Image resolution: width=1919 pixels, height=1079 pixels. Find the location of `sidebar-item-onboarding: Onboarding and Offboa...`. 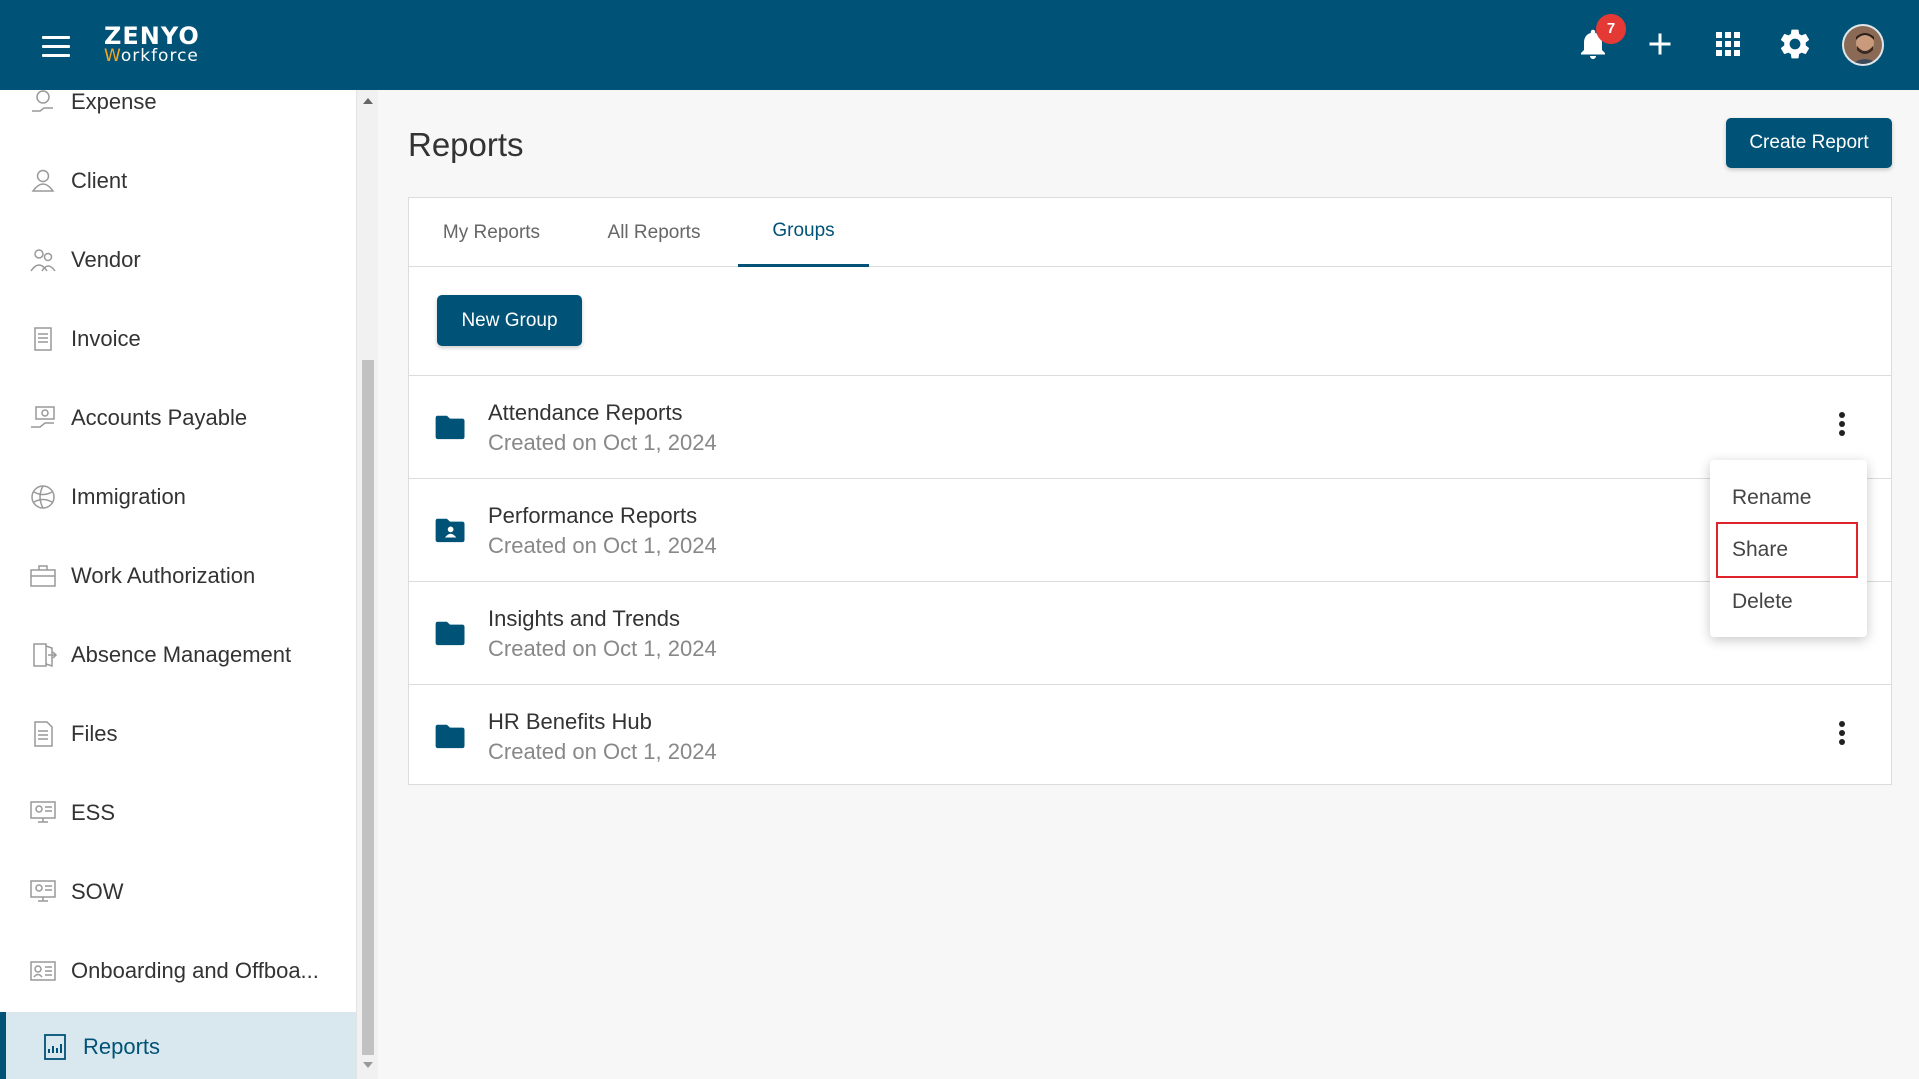

sidebar-item-onboarding: Onboarding and Offboa... is located at coordinates (178, 970).